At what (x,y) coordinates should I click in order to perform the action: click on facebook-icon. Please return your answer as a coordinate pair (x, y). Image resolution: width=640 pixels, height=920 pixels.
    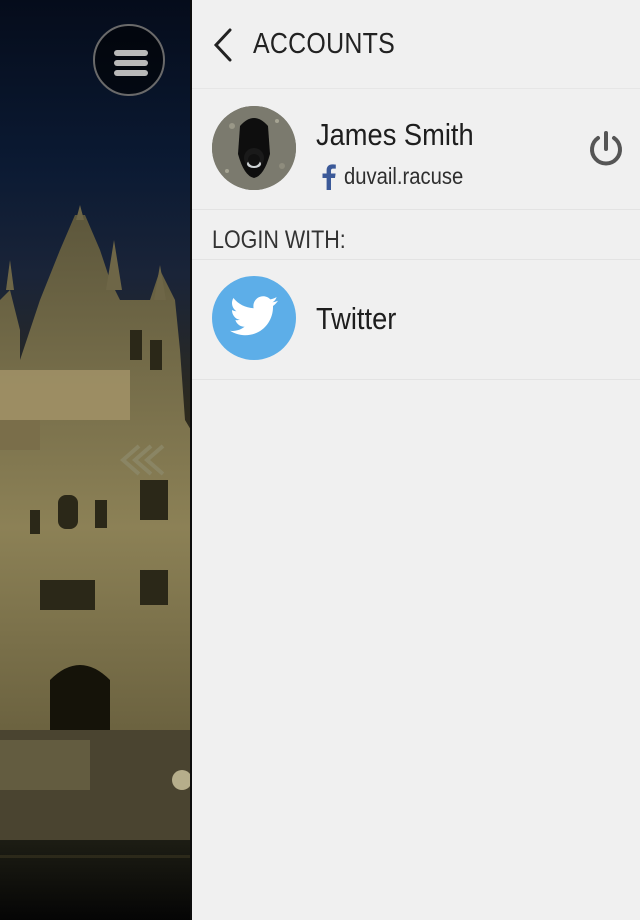
    Looking at the image, I should click on (329, 177).